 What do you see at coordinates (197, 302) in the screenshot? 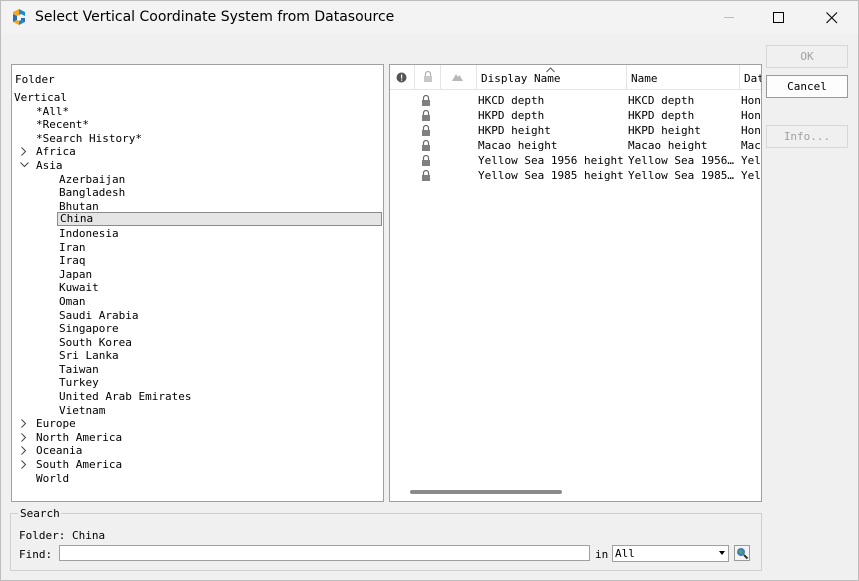
I see `tree-item: Oman` at bounding box center [197, 302].